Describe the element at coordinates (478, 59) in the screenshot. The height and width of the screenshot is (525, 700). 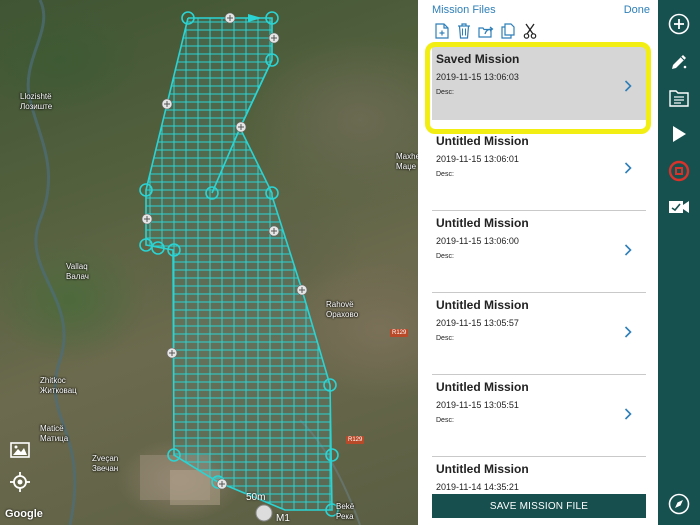
I see `mission-title: Saved Mission` at that location.